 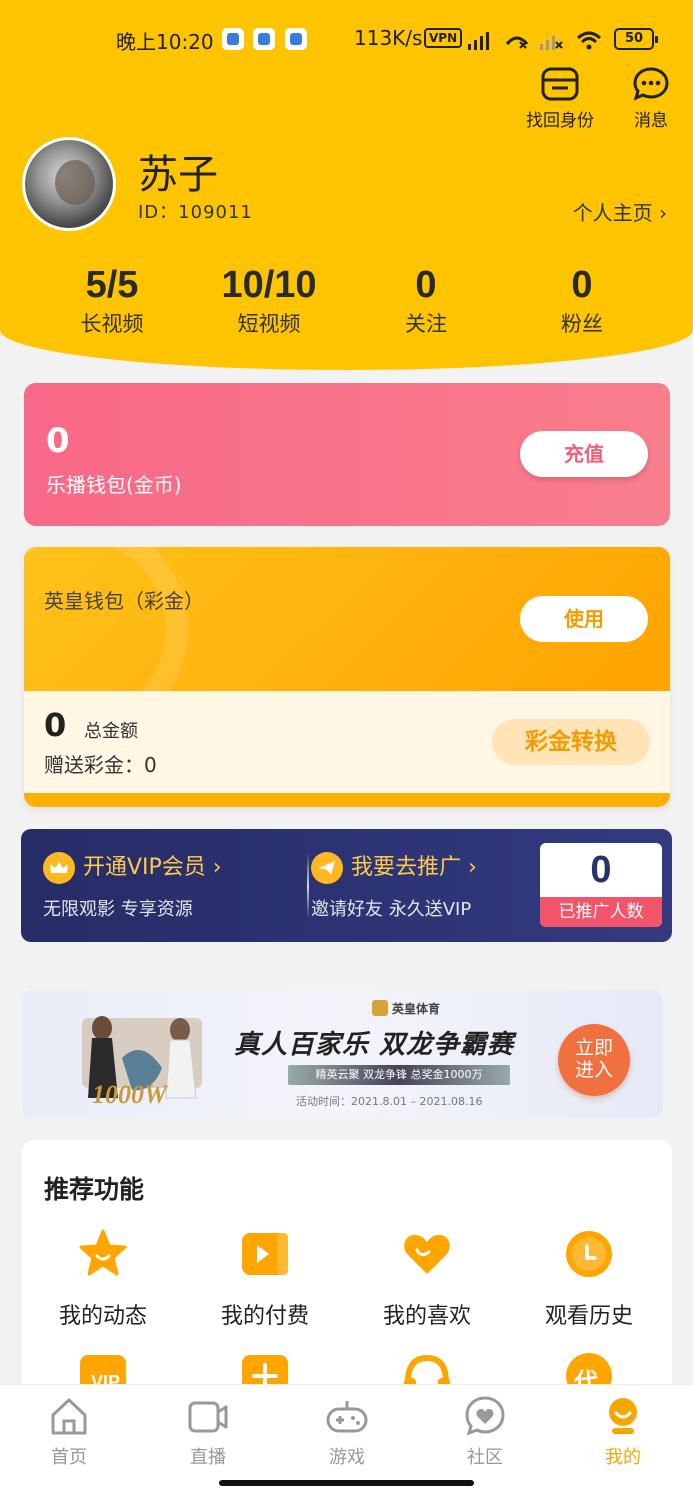 What do you see at coordinates (485, 1416) in the screenshot?
I see `chat-heart-icon` at bounding box center [485, 1416].